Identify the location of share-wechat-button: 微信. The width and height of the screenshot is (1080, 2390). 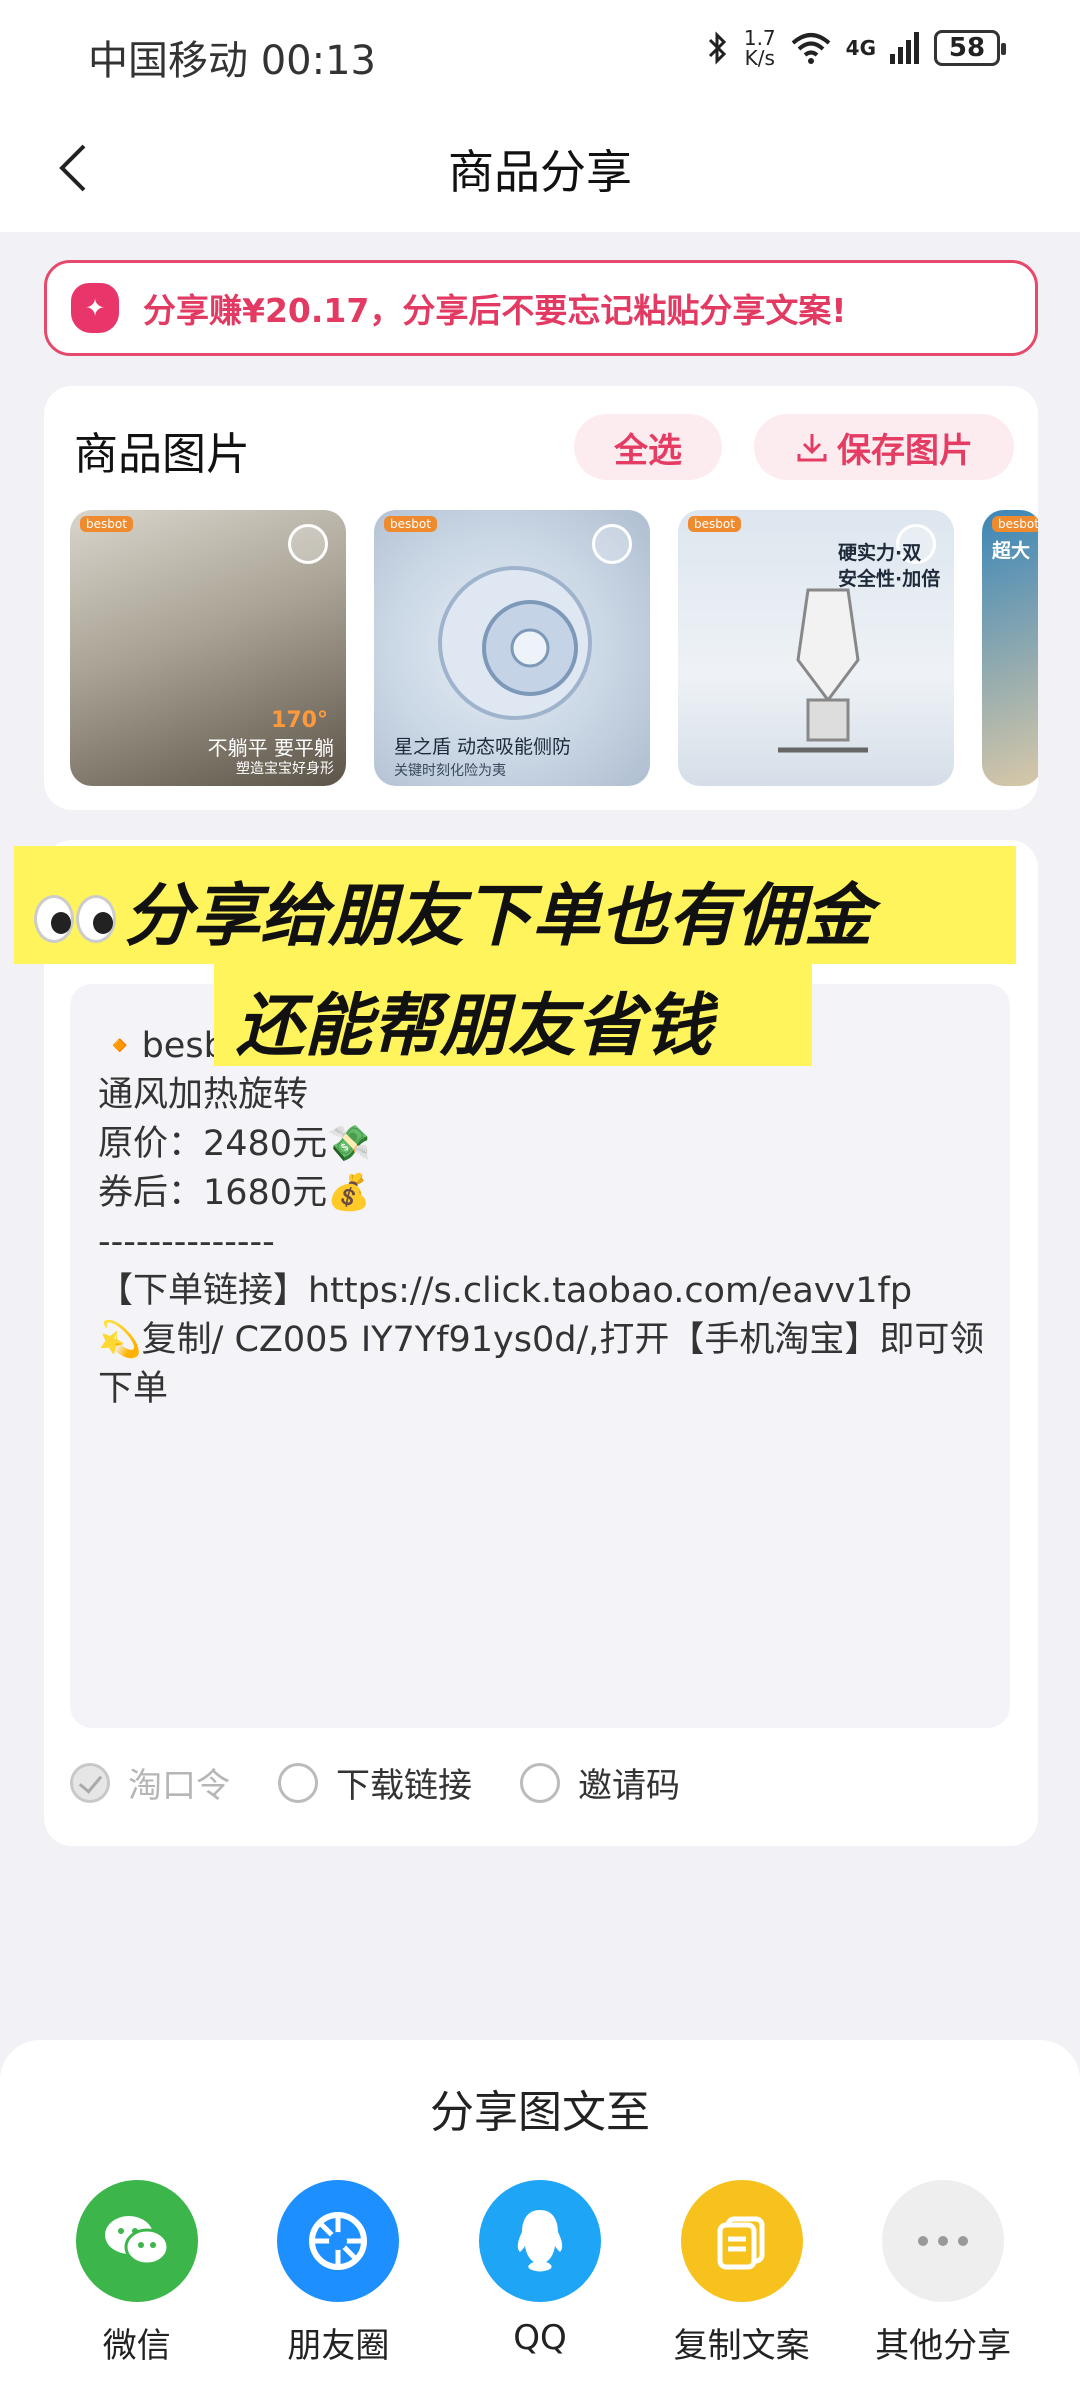
(137, 2273).